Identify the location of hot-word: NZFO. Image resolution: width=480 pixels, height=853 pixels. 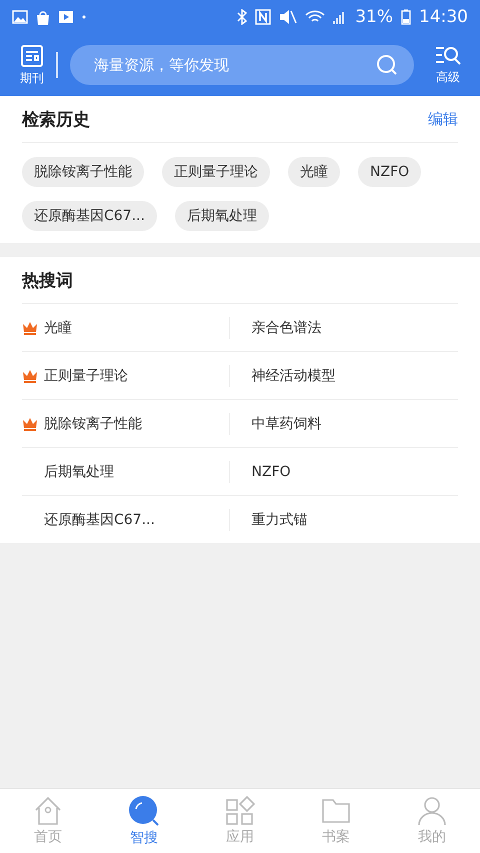
(271, 472).